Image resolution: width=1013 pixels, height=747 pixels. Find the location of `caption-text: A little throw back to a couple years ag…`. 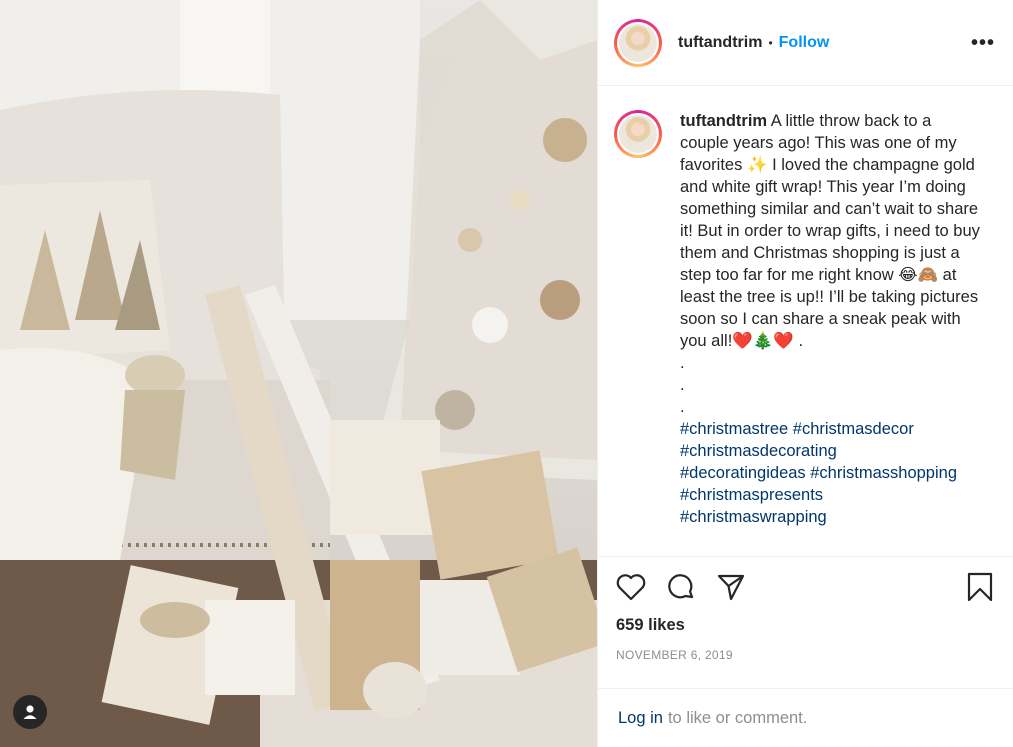

caption-text: A little throw back to a couple years ag… is located at coordinates (830, 231).